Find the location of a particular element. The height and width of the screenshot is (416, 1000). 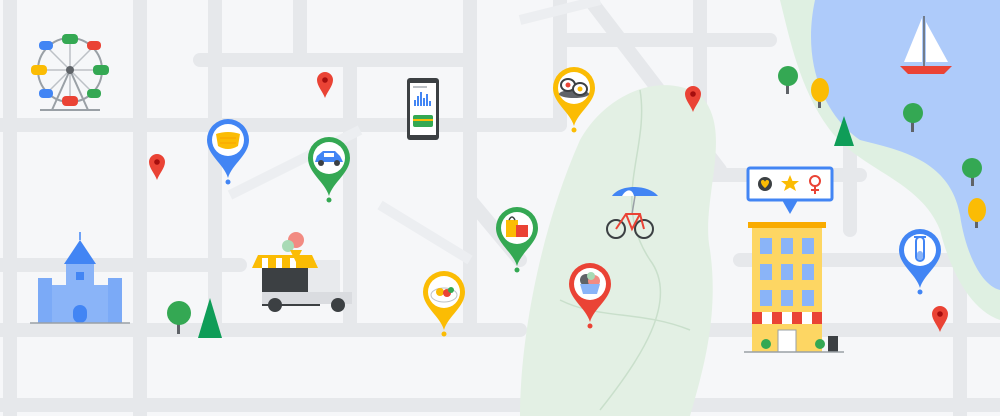

heart-icon is located at coordinates (765, 184).